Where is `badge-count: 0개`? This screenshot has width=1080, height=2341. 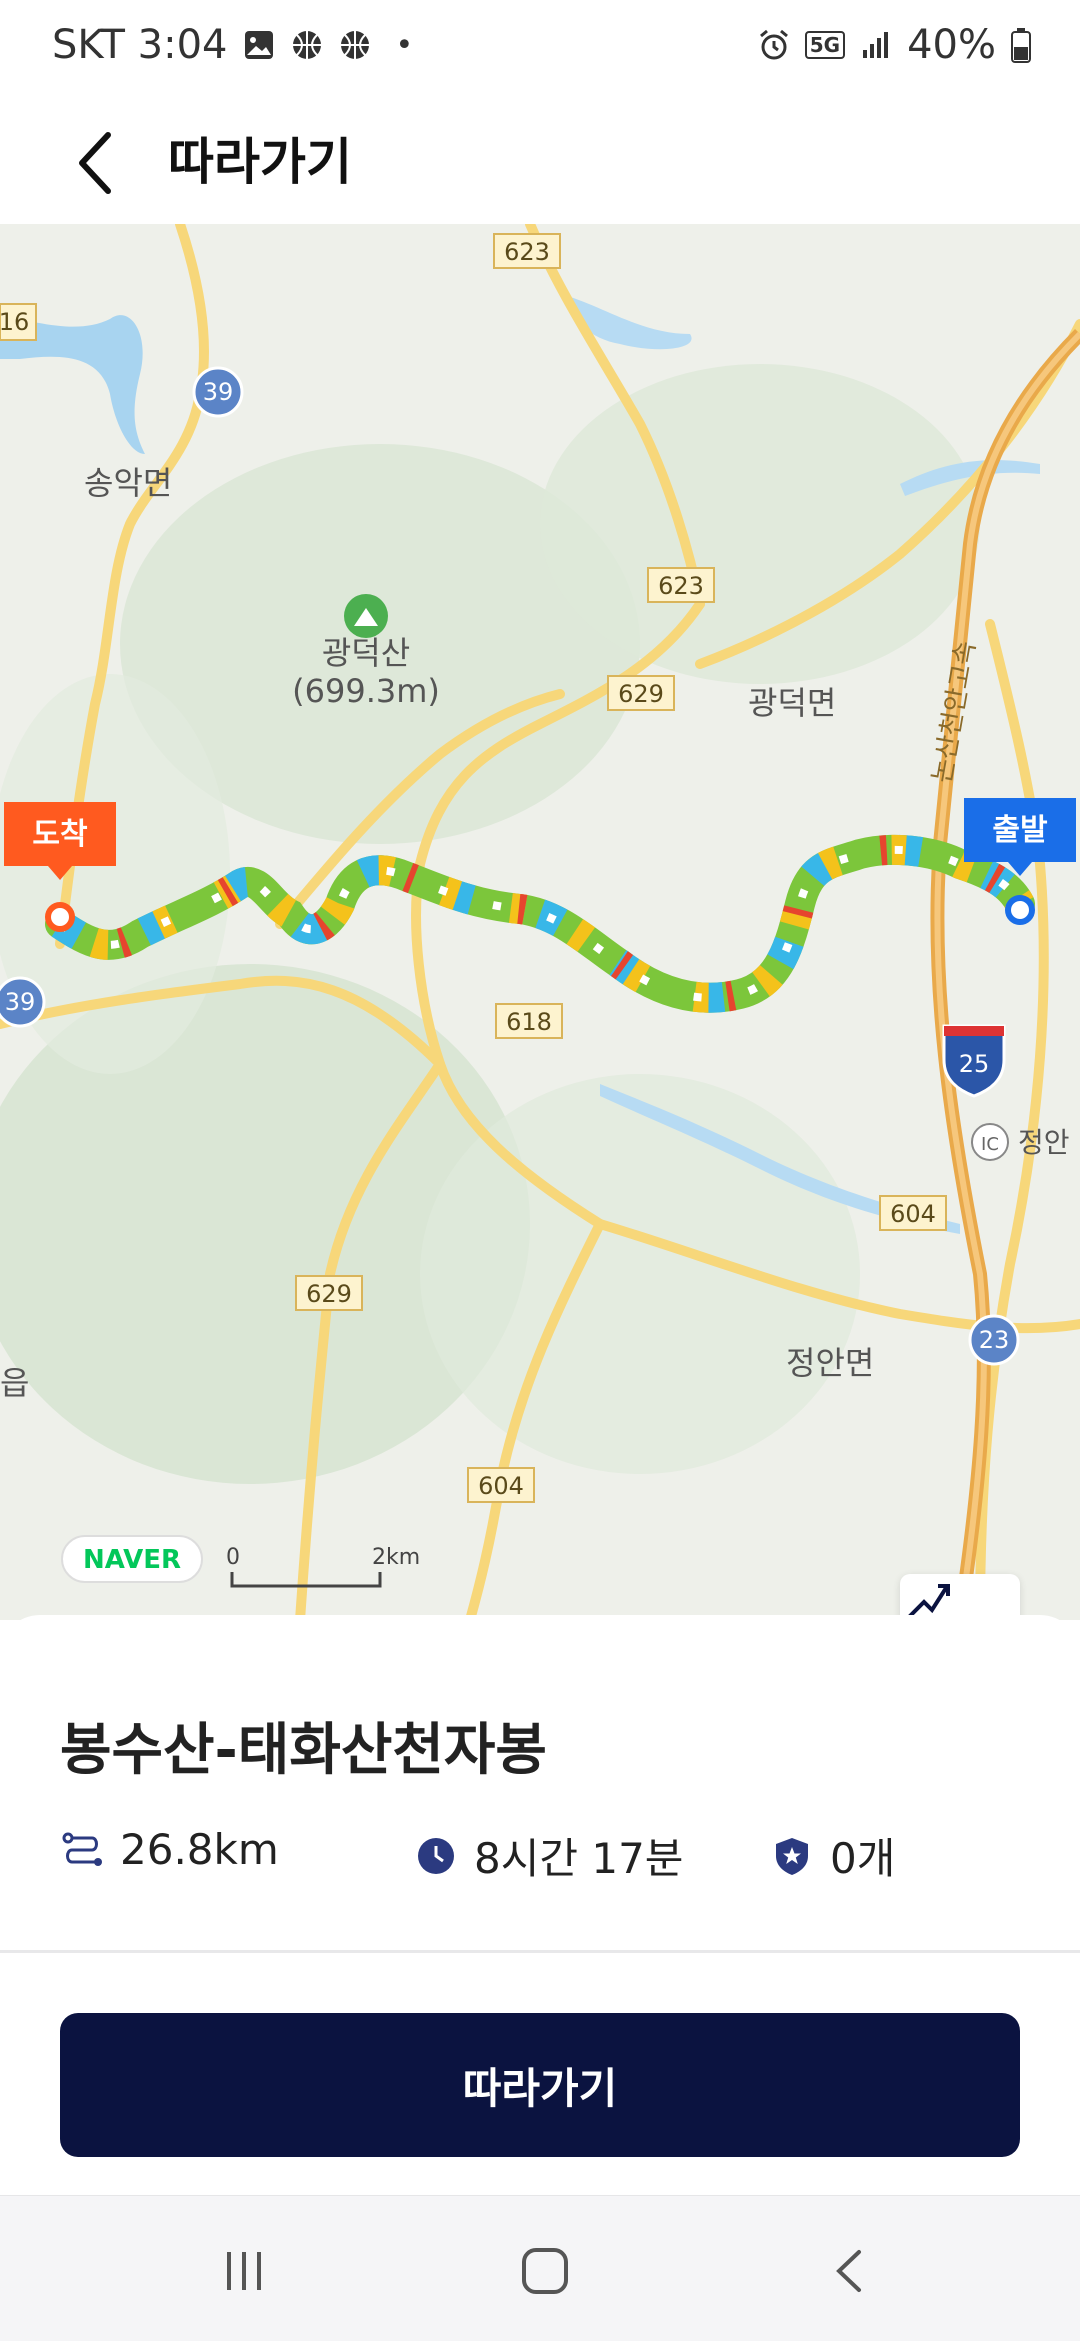
badge-count: 0개 is located at coordinates (863, 1858).